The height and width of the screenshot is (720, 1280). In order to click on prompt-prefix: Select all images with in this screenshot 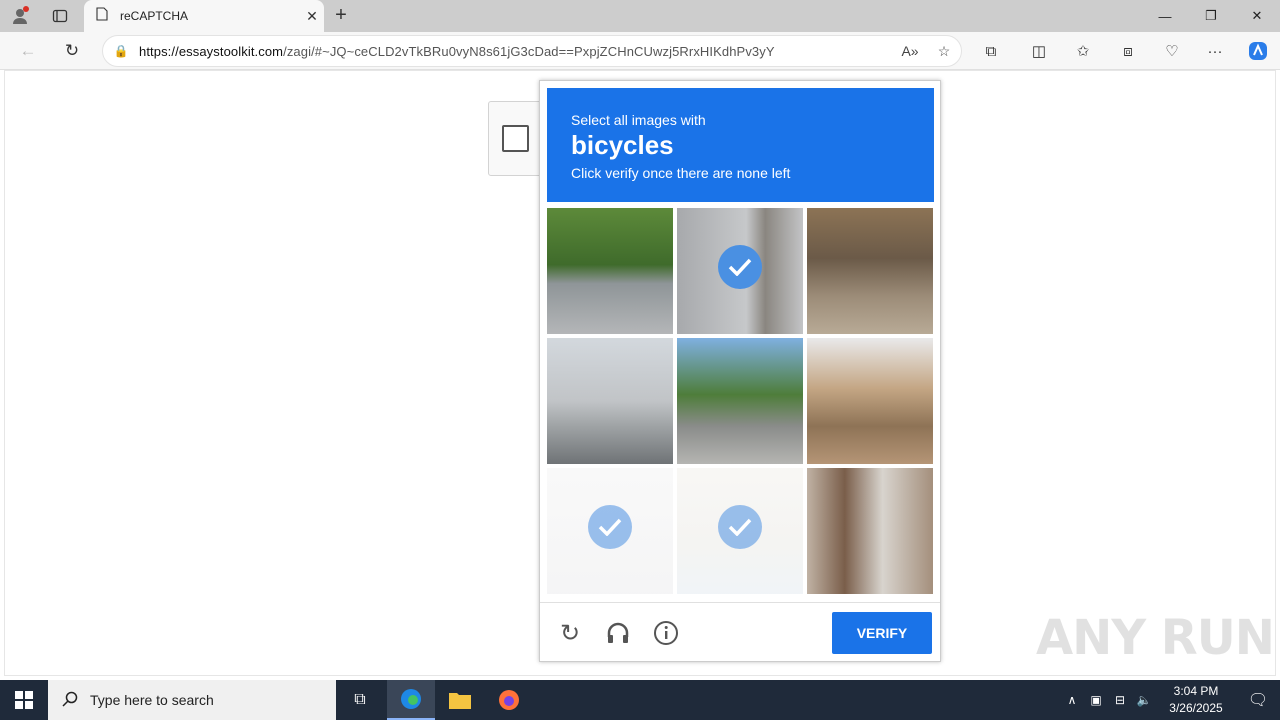, I will do `click(638, 120)`.